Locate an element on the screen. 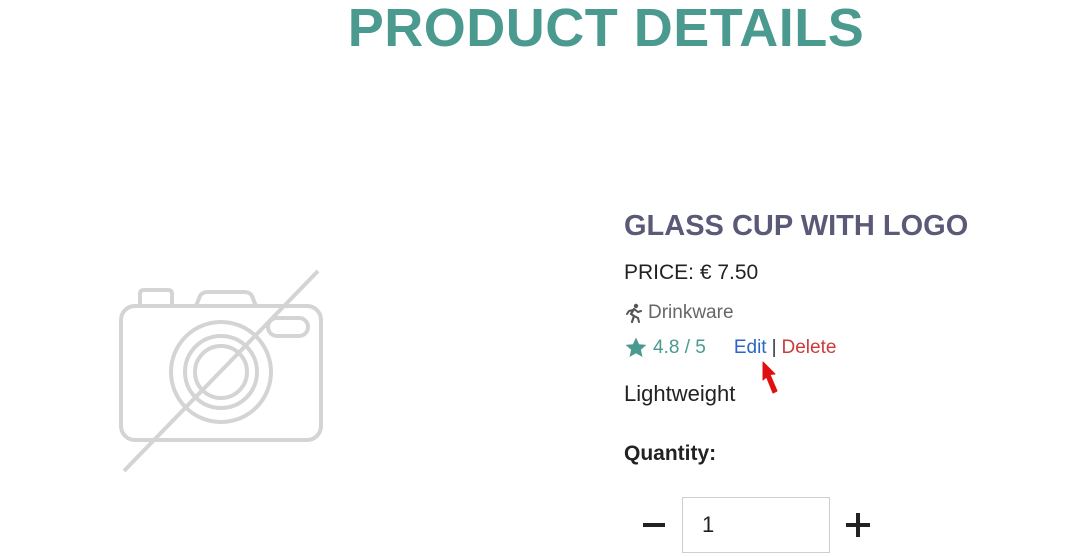 This screenshot has height=557, width=1087. minus-icon is located at coordinates (654, 525).